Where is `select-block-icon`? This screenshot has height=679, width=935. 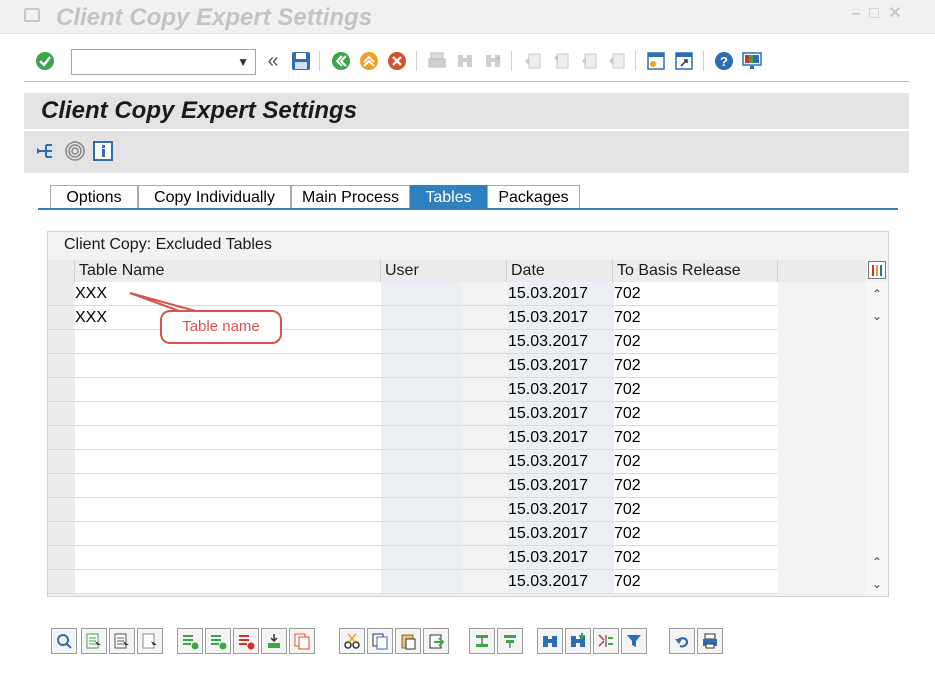
select-block-icon is located at coordinates (122, 641).